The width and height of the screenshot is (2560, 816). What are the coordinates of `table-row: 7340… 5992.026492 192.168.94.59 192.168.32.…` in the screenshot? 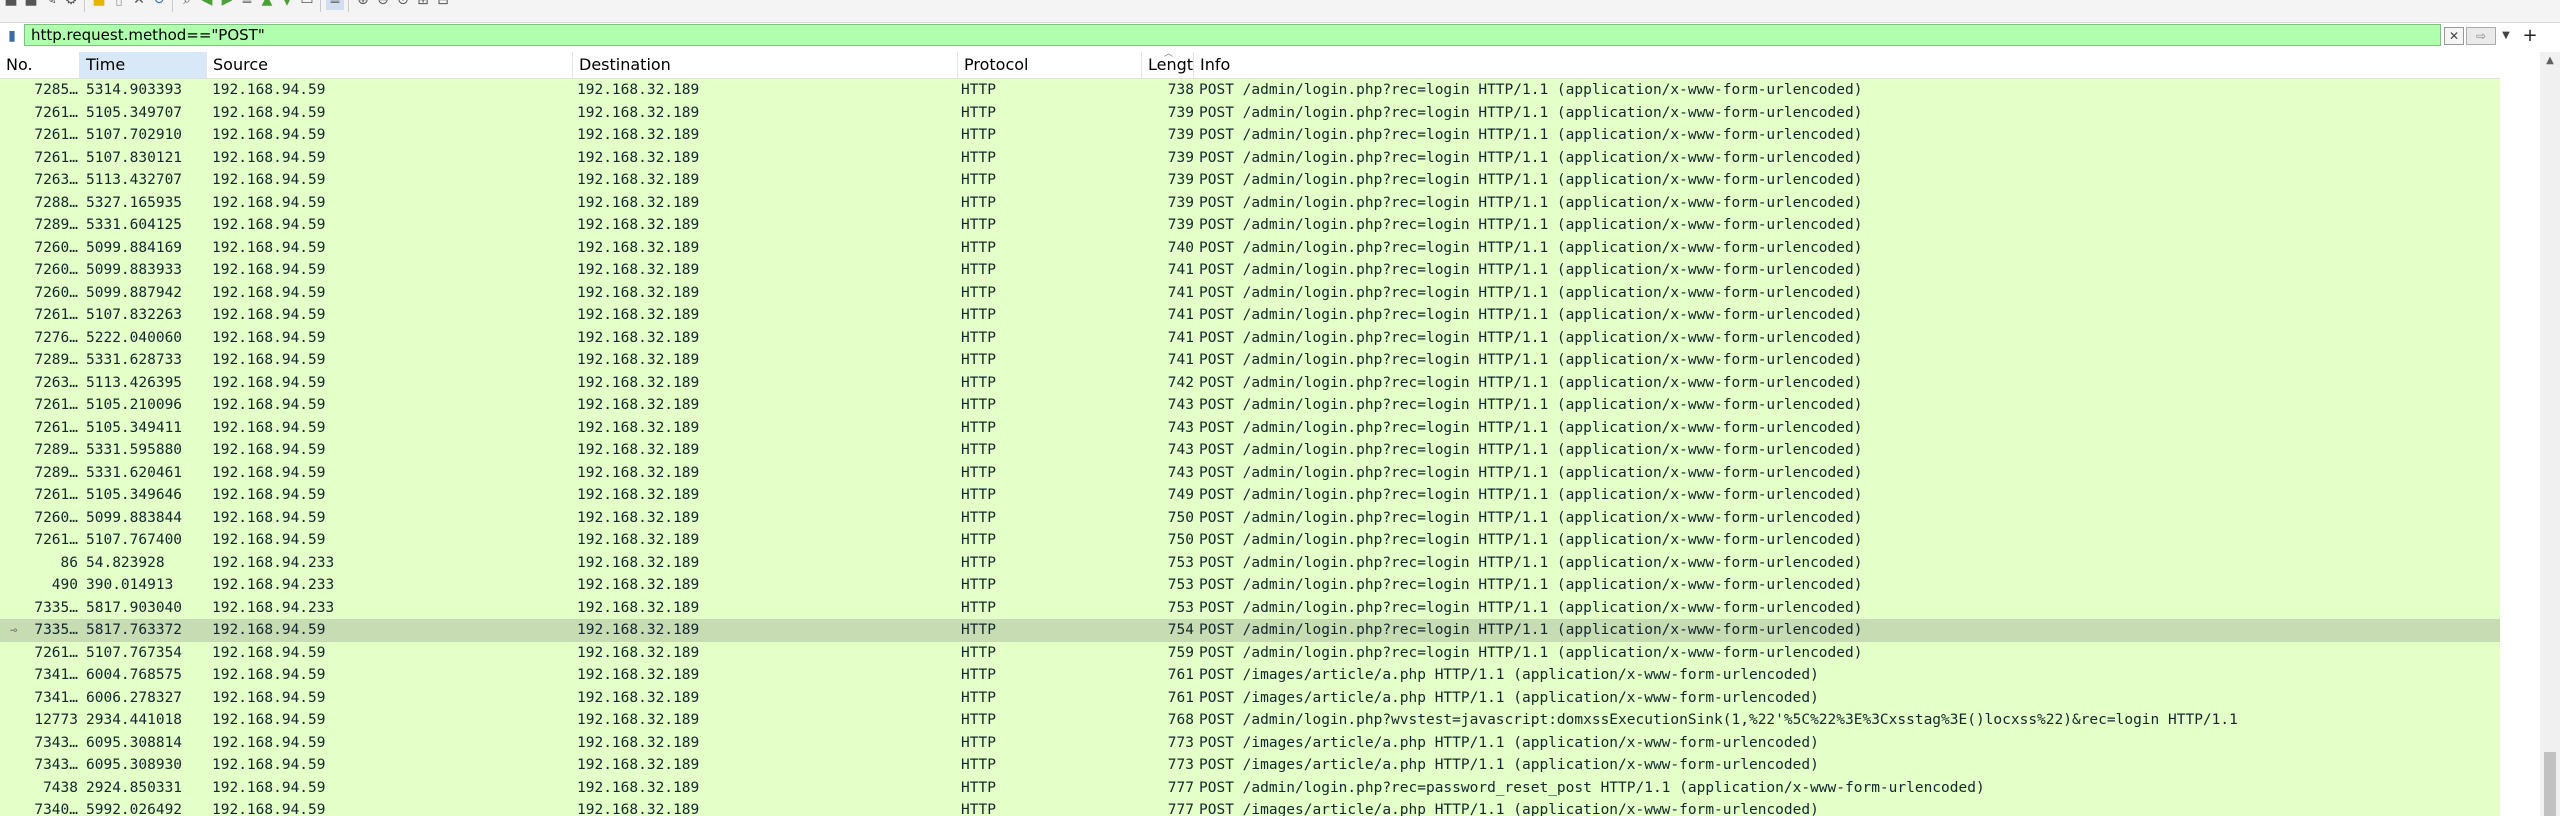 It's located at (1250, 807).